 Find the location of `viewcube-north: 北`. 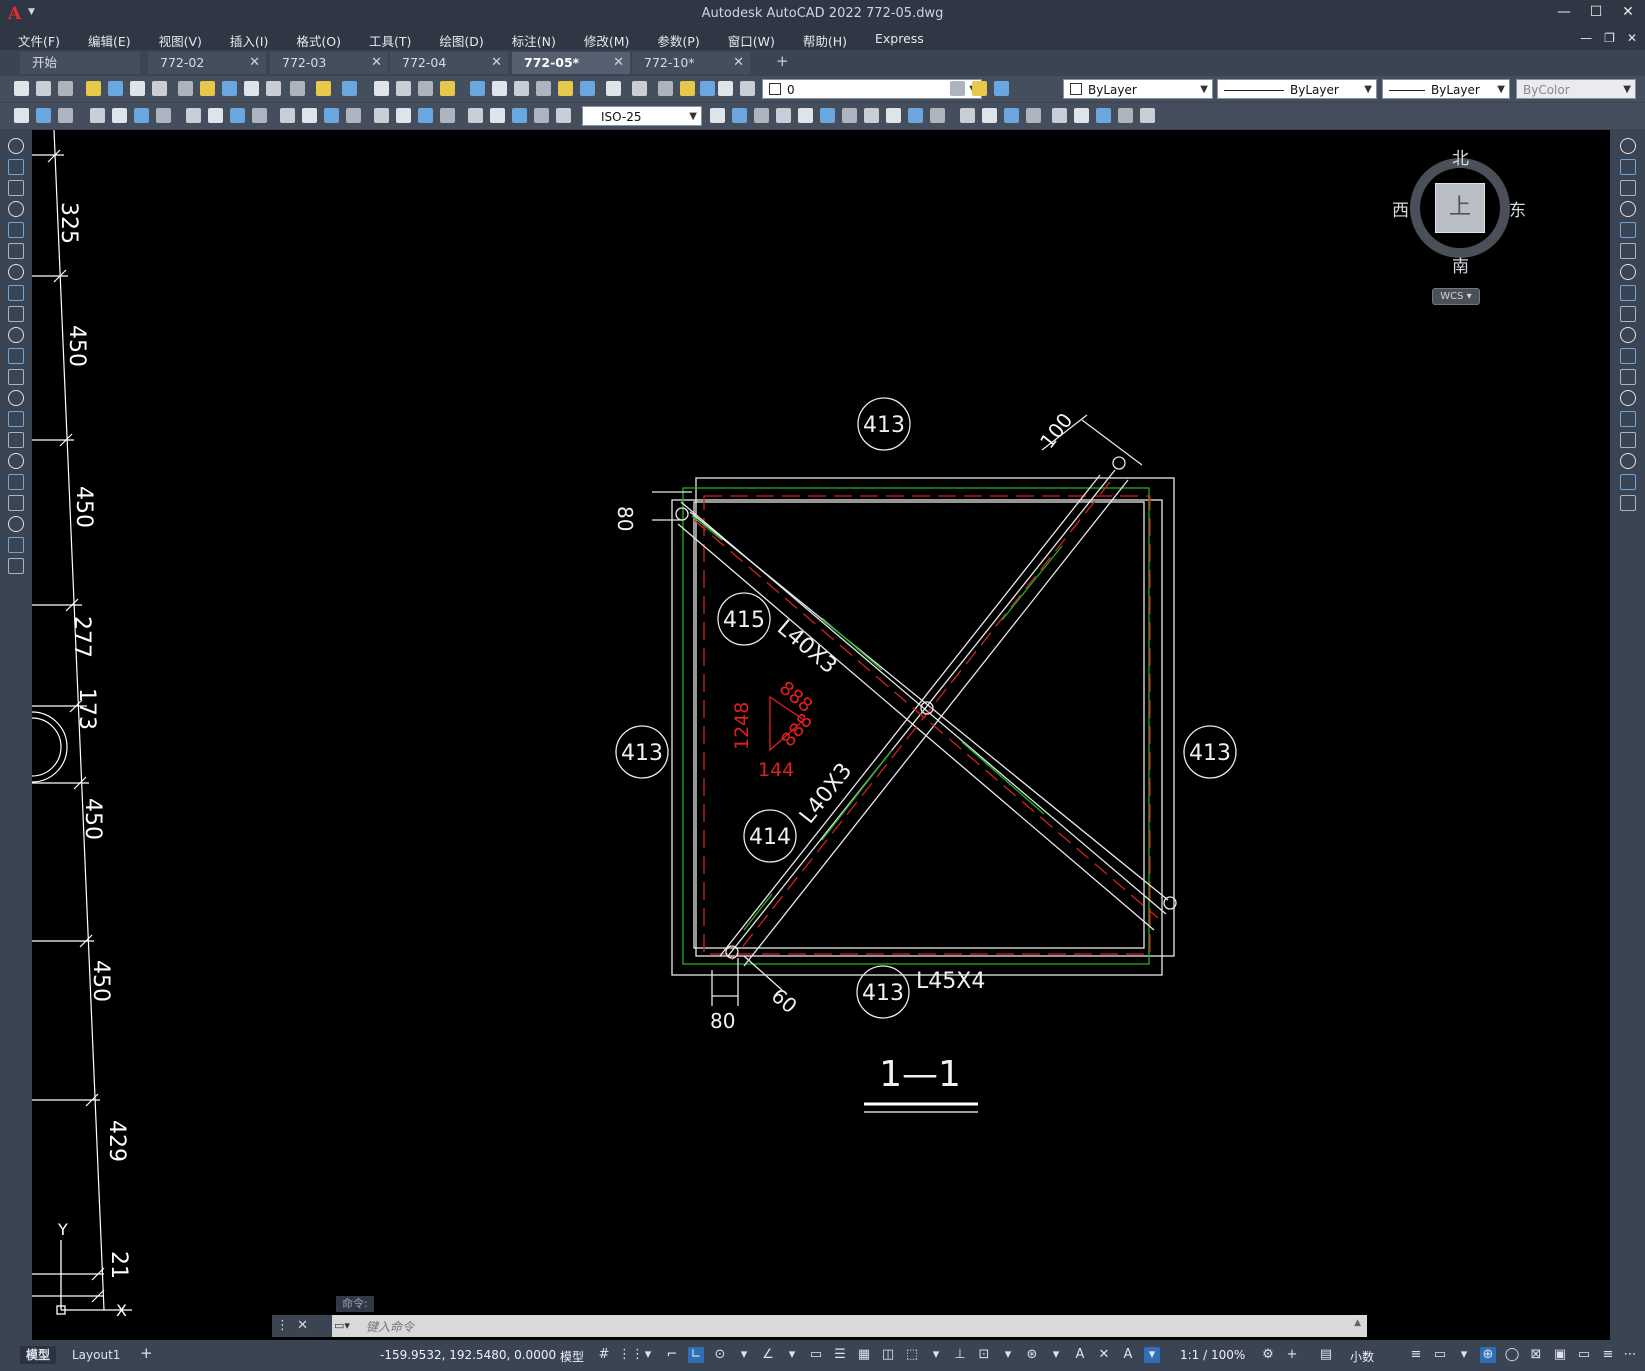

viewcube-north: 北 is located at coordinates (1460, 156).